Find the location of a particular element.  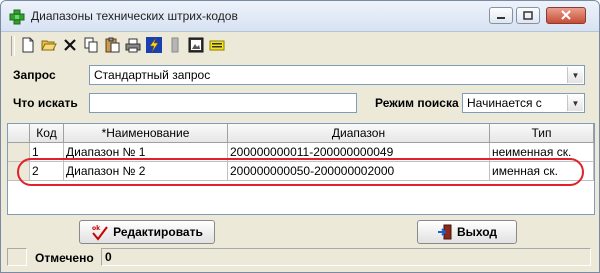

window-title: Диапазоны технических штрих-кодов is located at coordinates (134, 16).